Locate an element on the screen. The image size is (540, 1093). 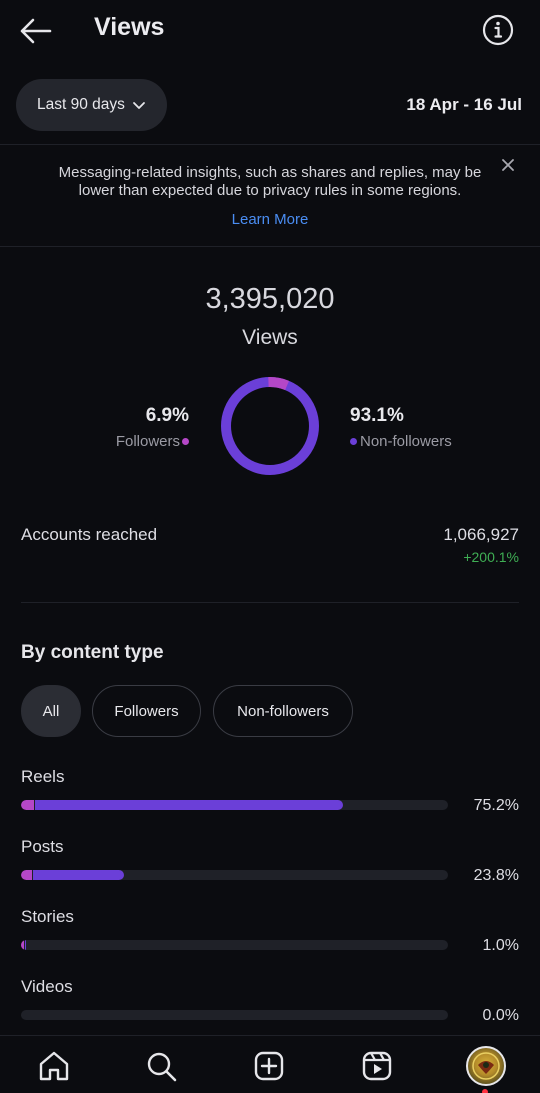
accounts-reached-value: 1,066,927 is located at coordinates (481, 534).